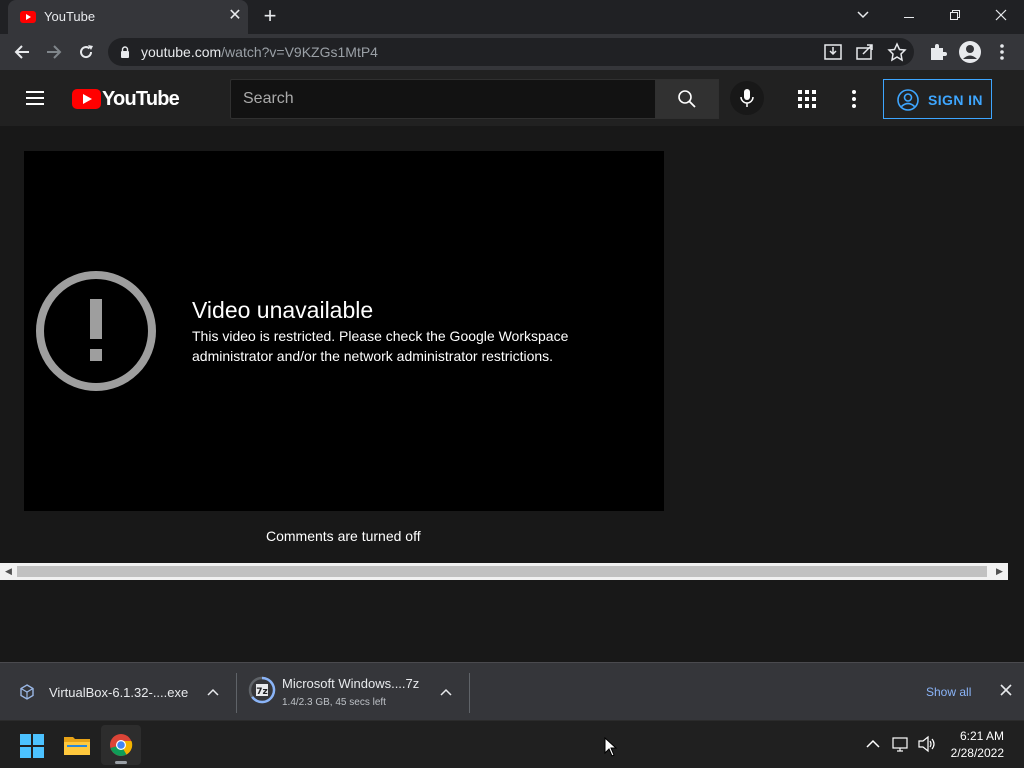 The width and height of the screenshot is (1024, 768). Describe the element at coordinates (807, 99) in the screenshot. I see `apps-grid-icon` at that location.